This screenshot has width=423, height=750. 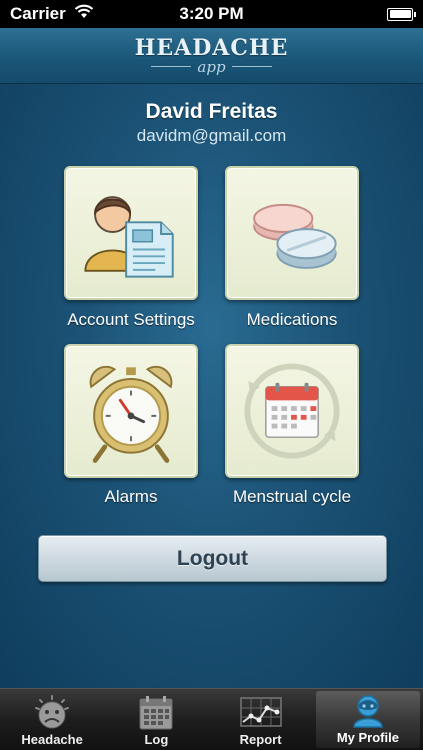 I want to click on user-icon, so click(x=368, y=710).